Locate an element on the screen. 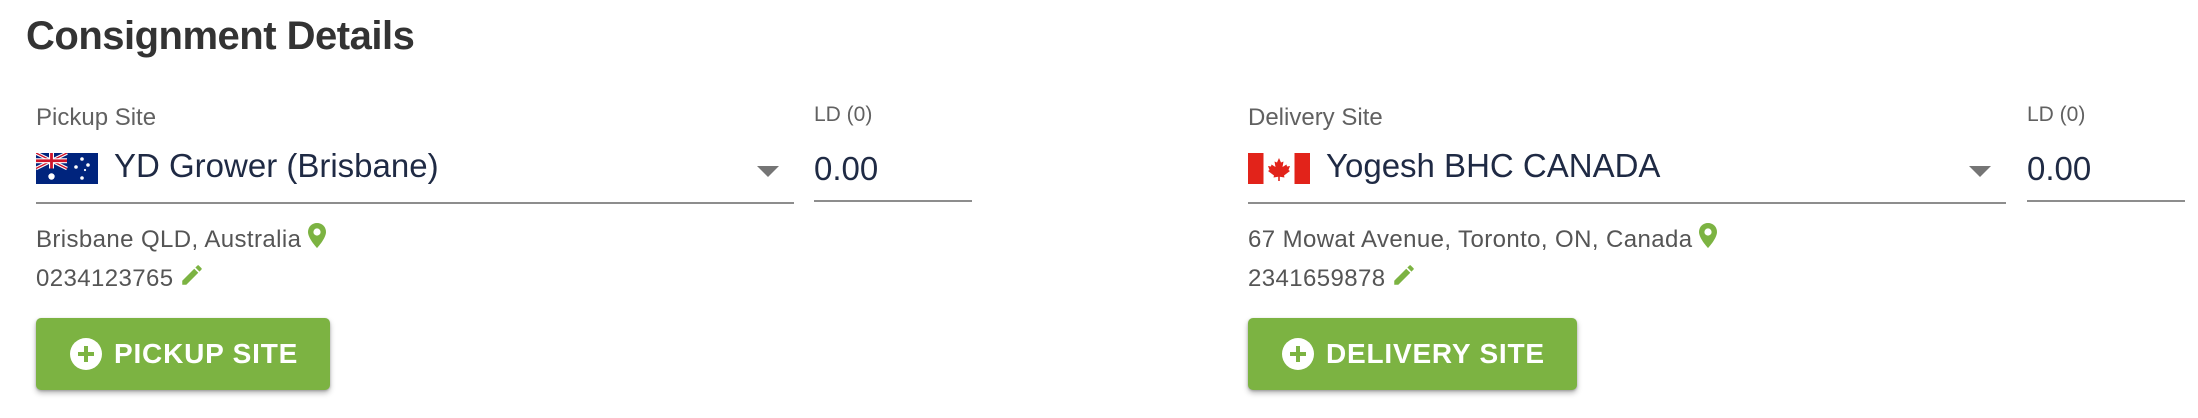 The height and width of the screenshot is (418, 2198). pickup-phone: 0234123765 is located at coordinates (120, 278).